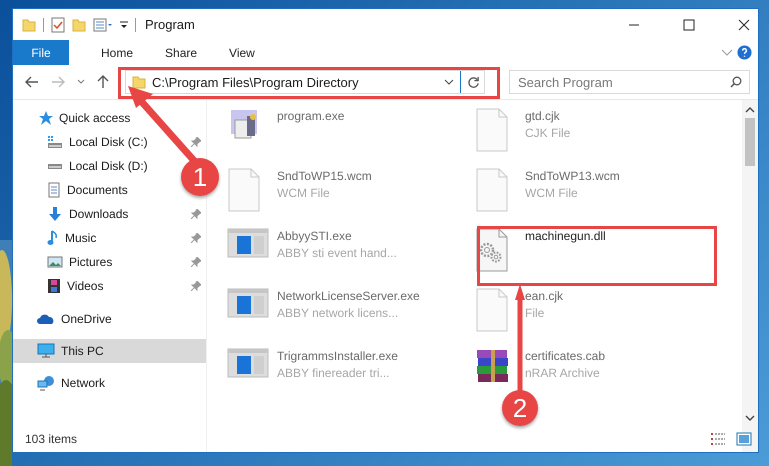 The width and height of the screenshot is (769, 466). Describe the element at coordinates (76, 190) in the screenshot. I see `sidebar-item: Documents` at that location.